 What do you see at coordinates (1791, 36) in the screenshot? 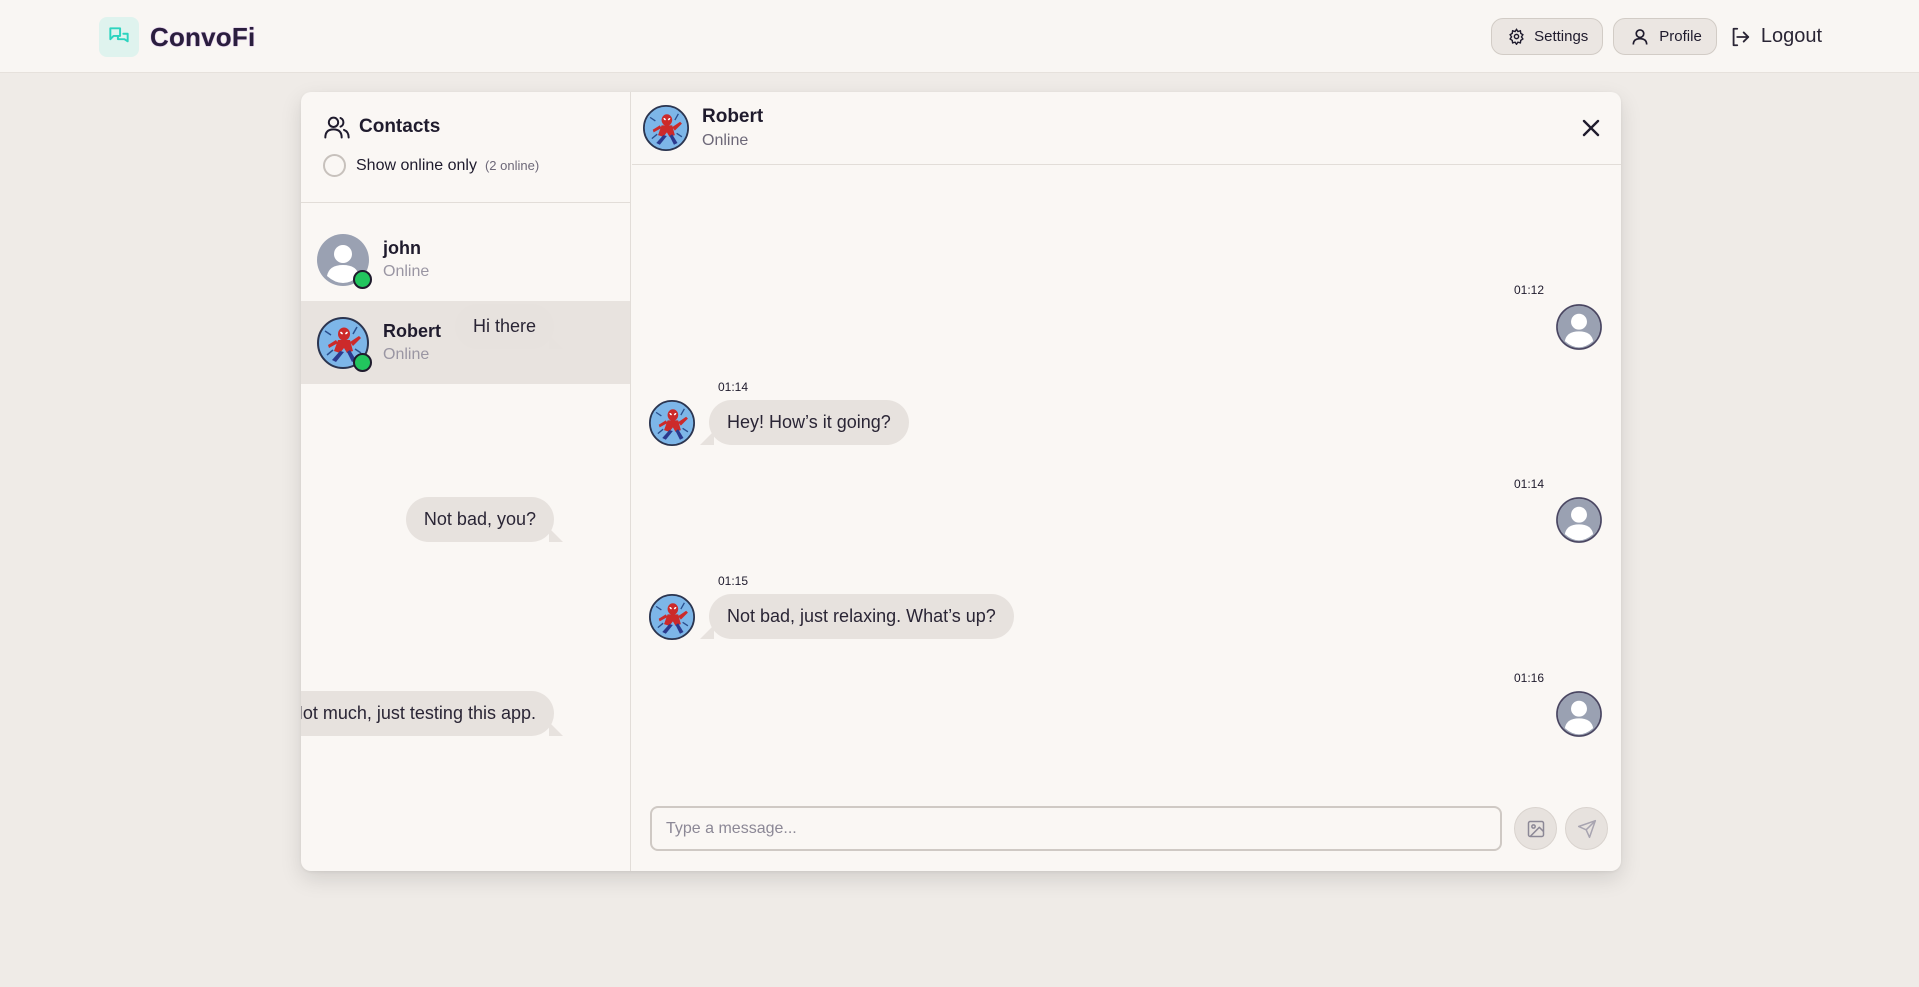
I see `logout-label: Logout` at bounding box center [1791, 36].